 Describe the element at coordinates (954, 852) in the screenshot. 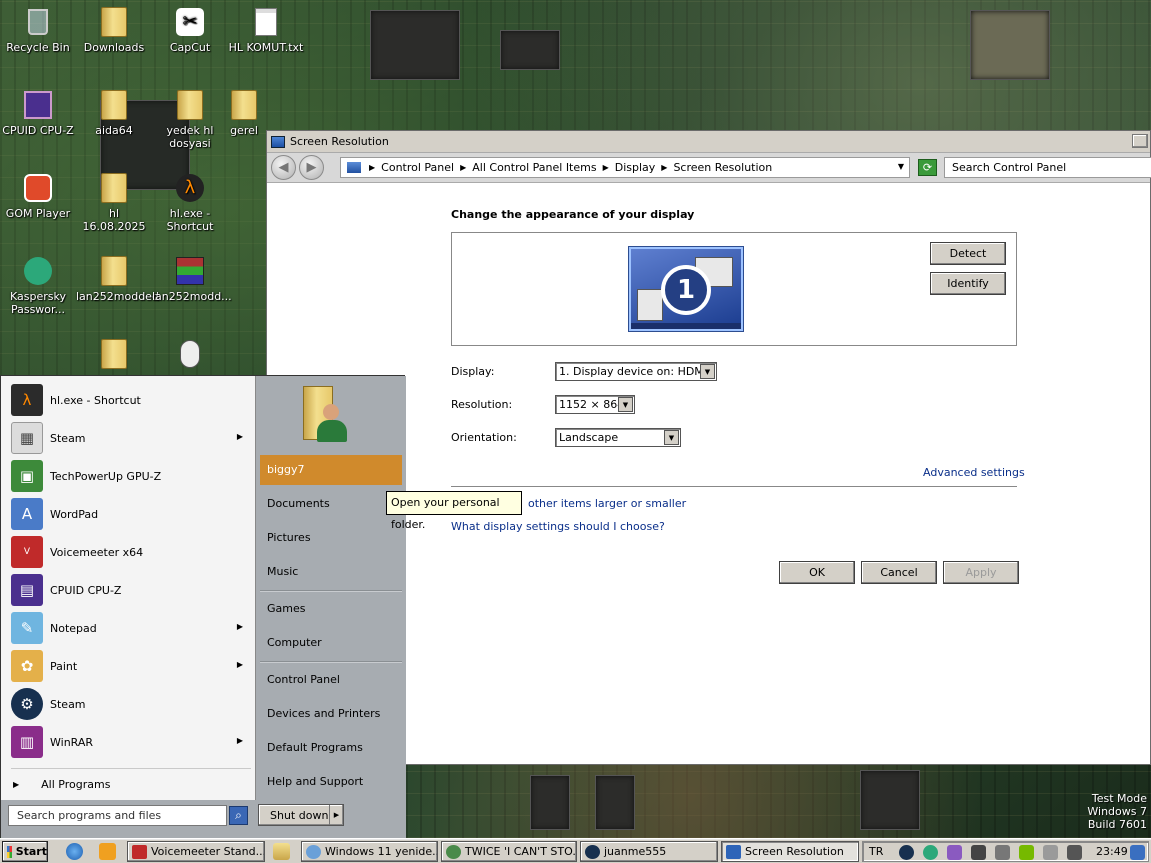

I see `pen-tray-icon` at that location.